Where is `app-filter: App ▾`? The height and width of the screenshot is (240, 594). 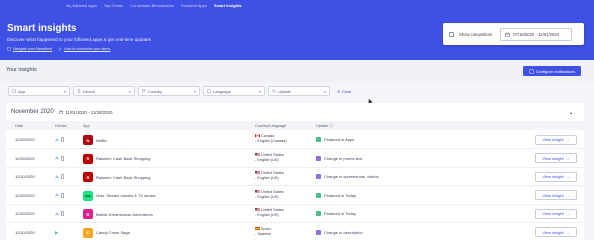
app-filter: App ▾ is located at coordinates (39, 91).